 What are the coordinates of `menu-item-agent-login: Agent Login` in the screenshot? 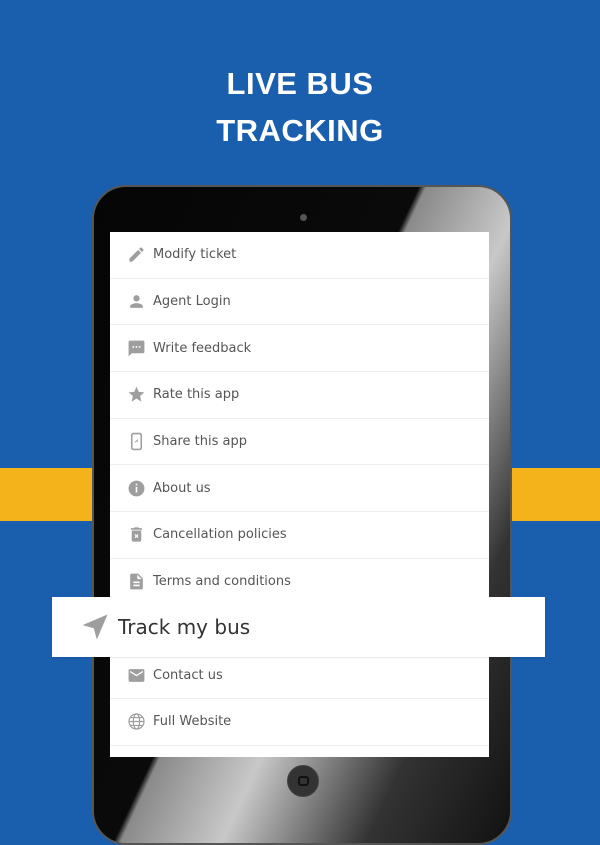 It's located at (299, 302).